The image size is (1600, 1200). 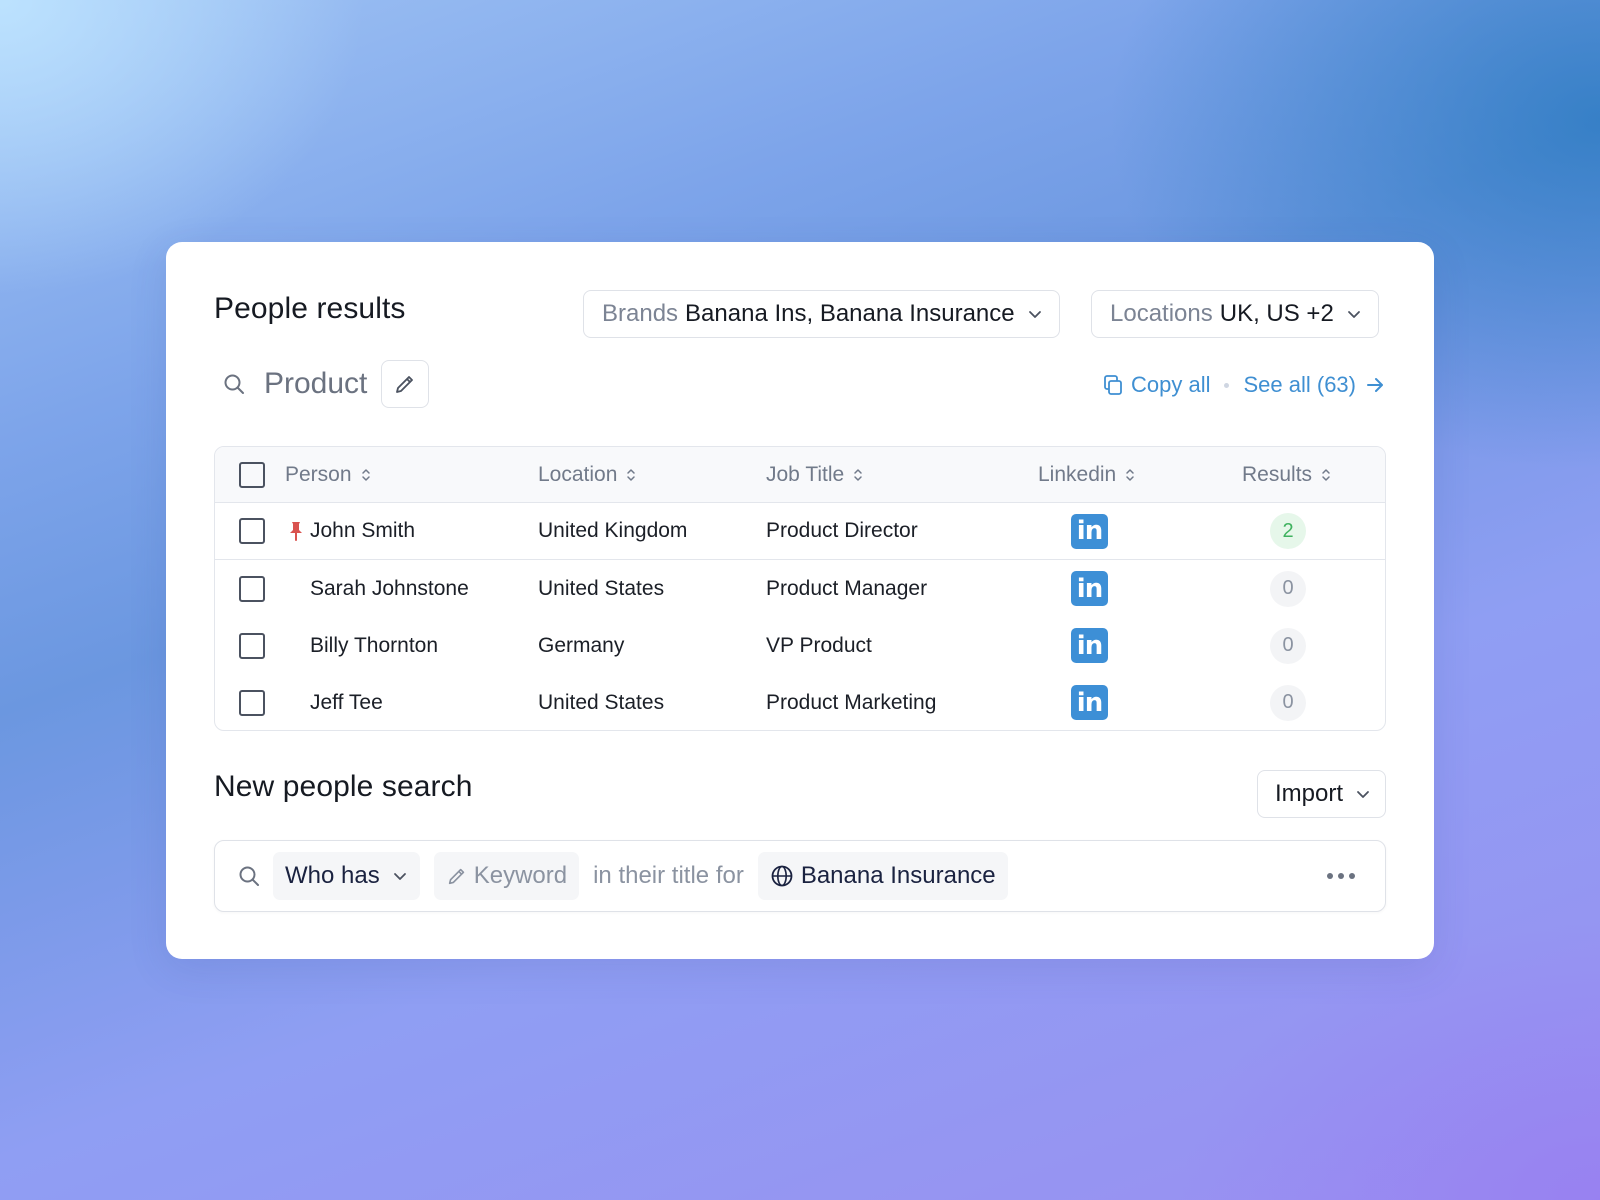 I want to click on globe-icon, so click(x=782, y=876).